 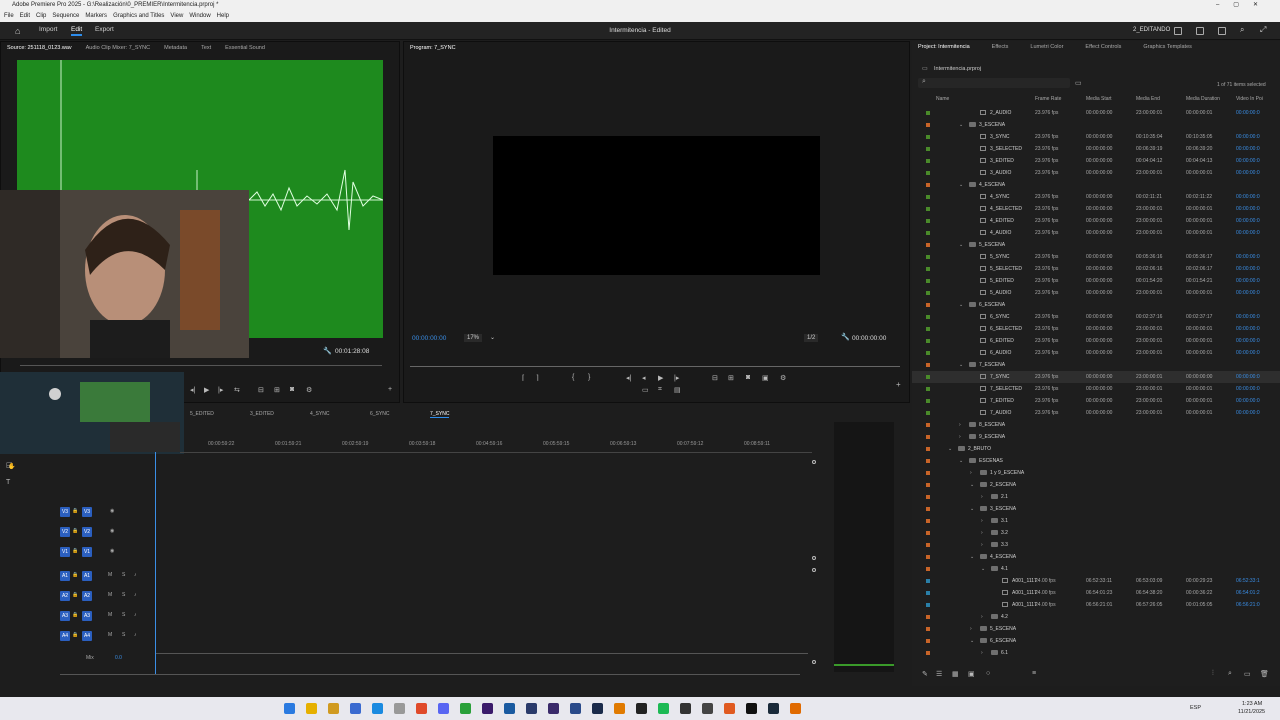 What do you see at coordinates (1096, 569) in the screenshot?
I see `project-bin-row: ⌄ 4.1` at bounding box center [1096, 569].